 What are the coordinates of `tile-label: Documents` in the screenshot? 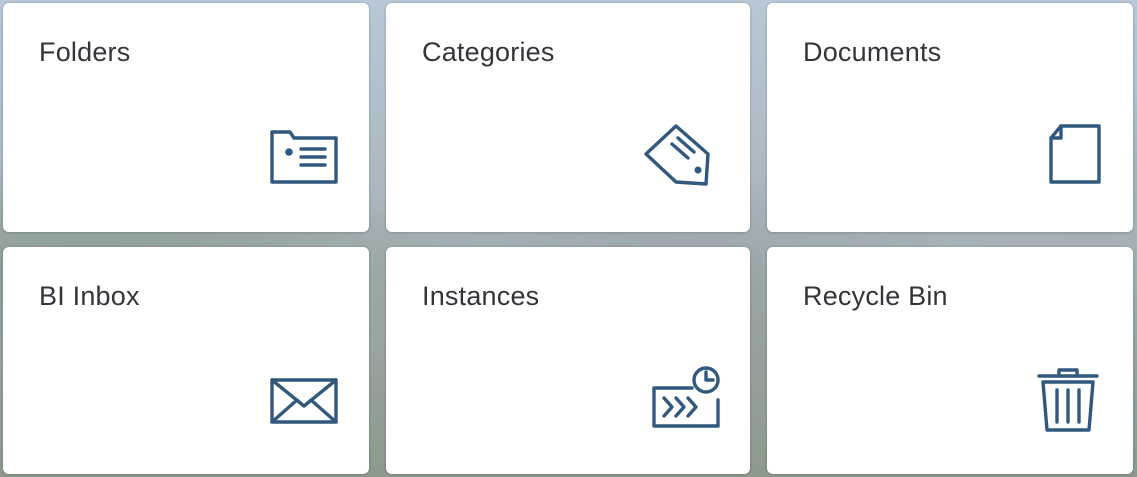 It's located at (872, 52).